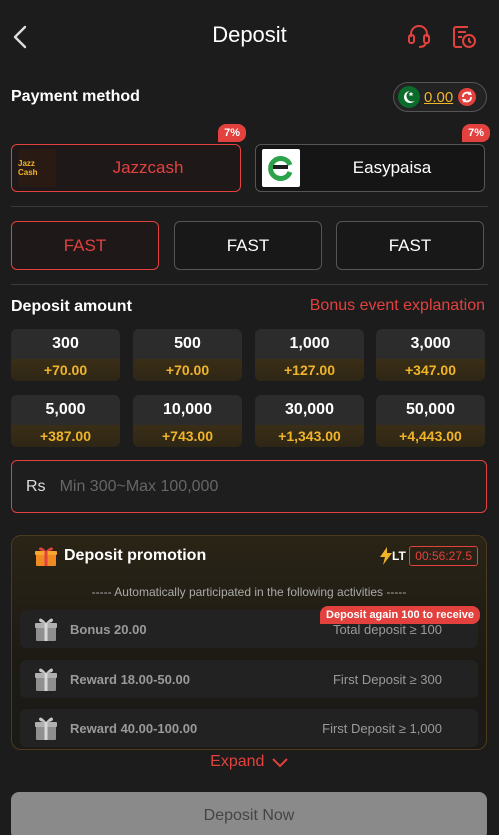 The height and width of the screenshot is (835, 499). I want to click on lightning-icon, so click(386, 556).